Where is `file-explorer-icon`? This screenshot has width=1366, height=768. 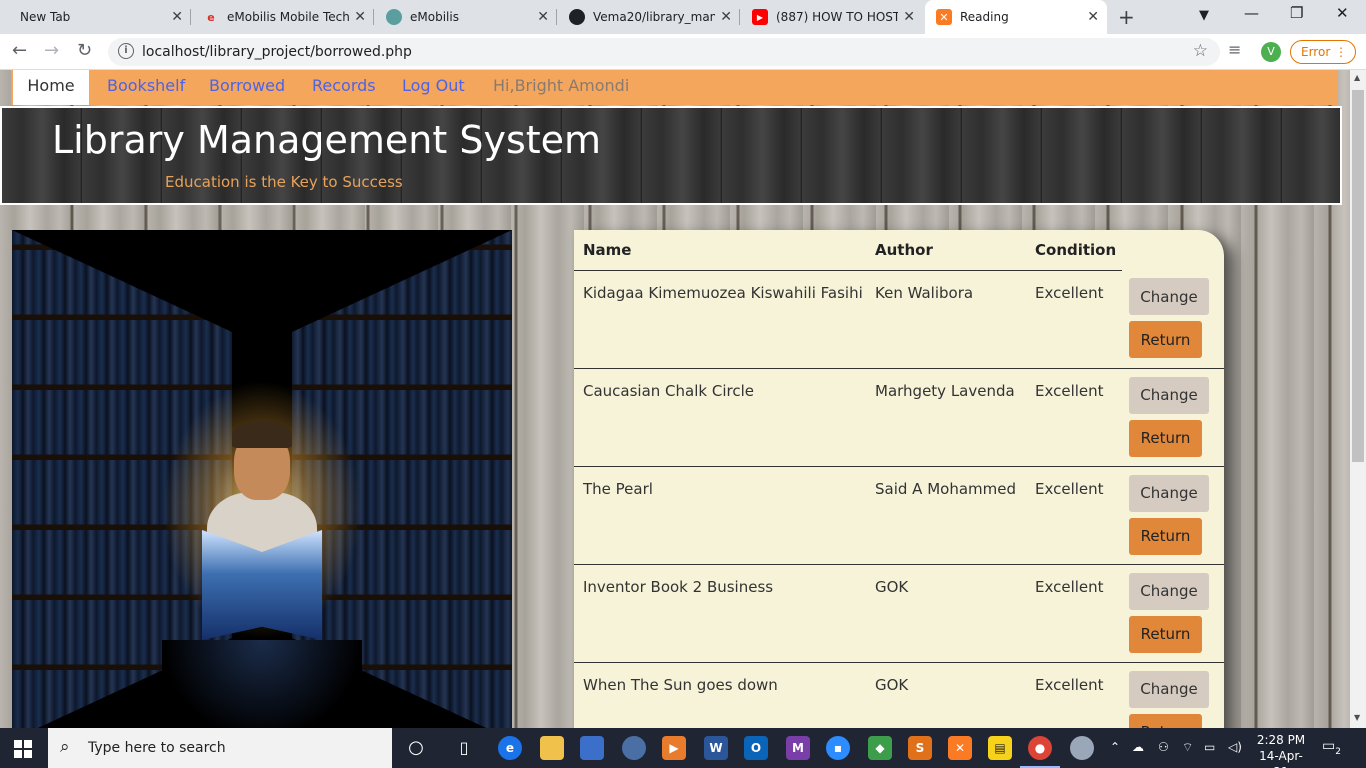 file-explorer-icon is located at coordinates (552, 748).